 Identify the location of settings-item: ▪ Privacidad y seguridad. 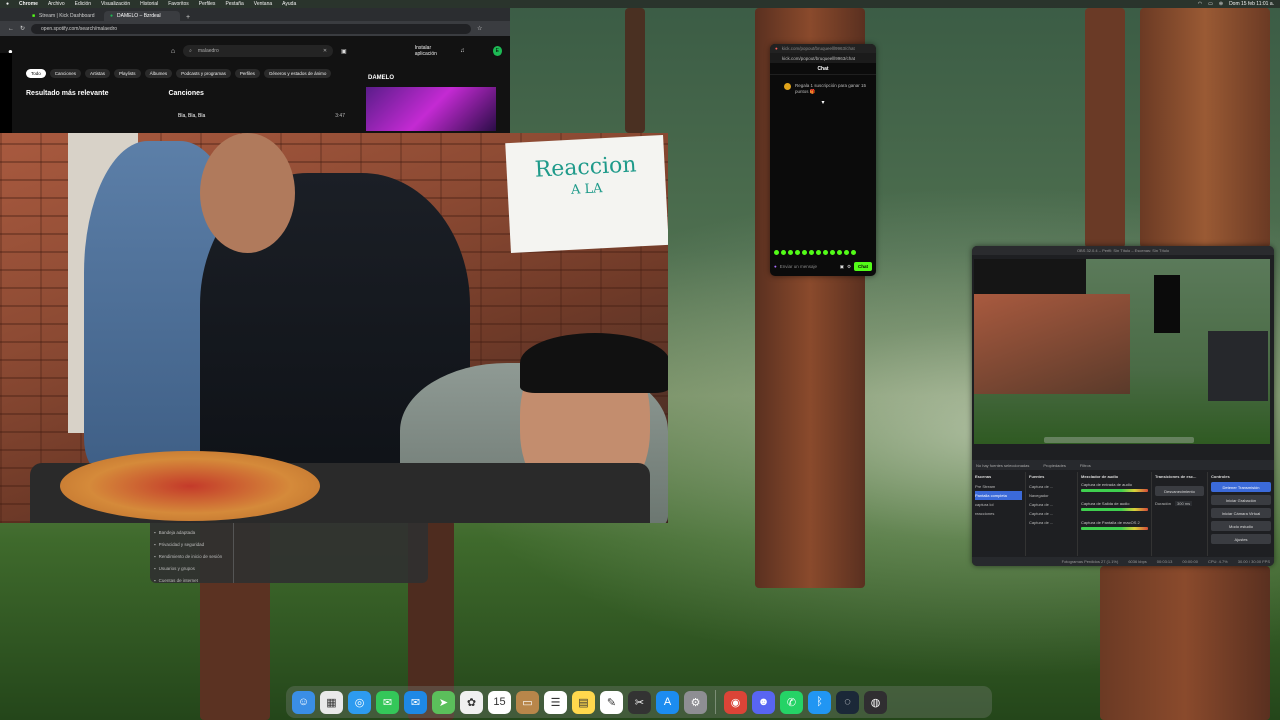
(191, 544).